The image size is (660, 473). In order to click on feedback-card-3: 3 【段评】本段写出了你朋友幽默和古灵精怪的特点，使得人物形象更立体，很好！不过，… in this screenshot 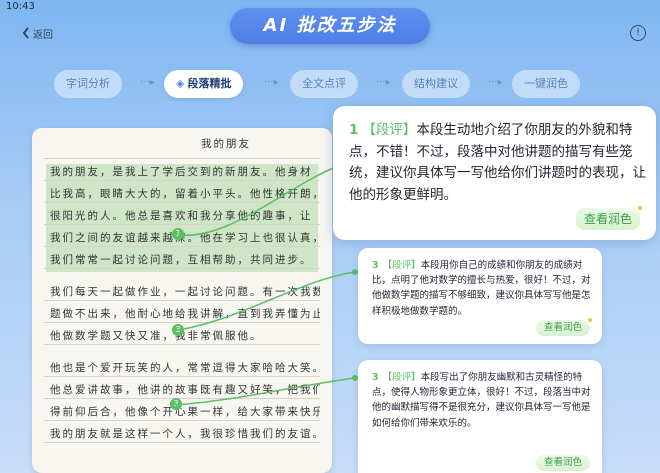, I will do `click(480, 416)`.